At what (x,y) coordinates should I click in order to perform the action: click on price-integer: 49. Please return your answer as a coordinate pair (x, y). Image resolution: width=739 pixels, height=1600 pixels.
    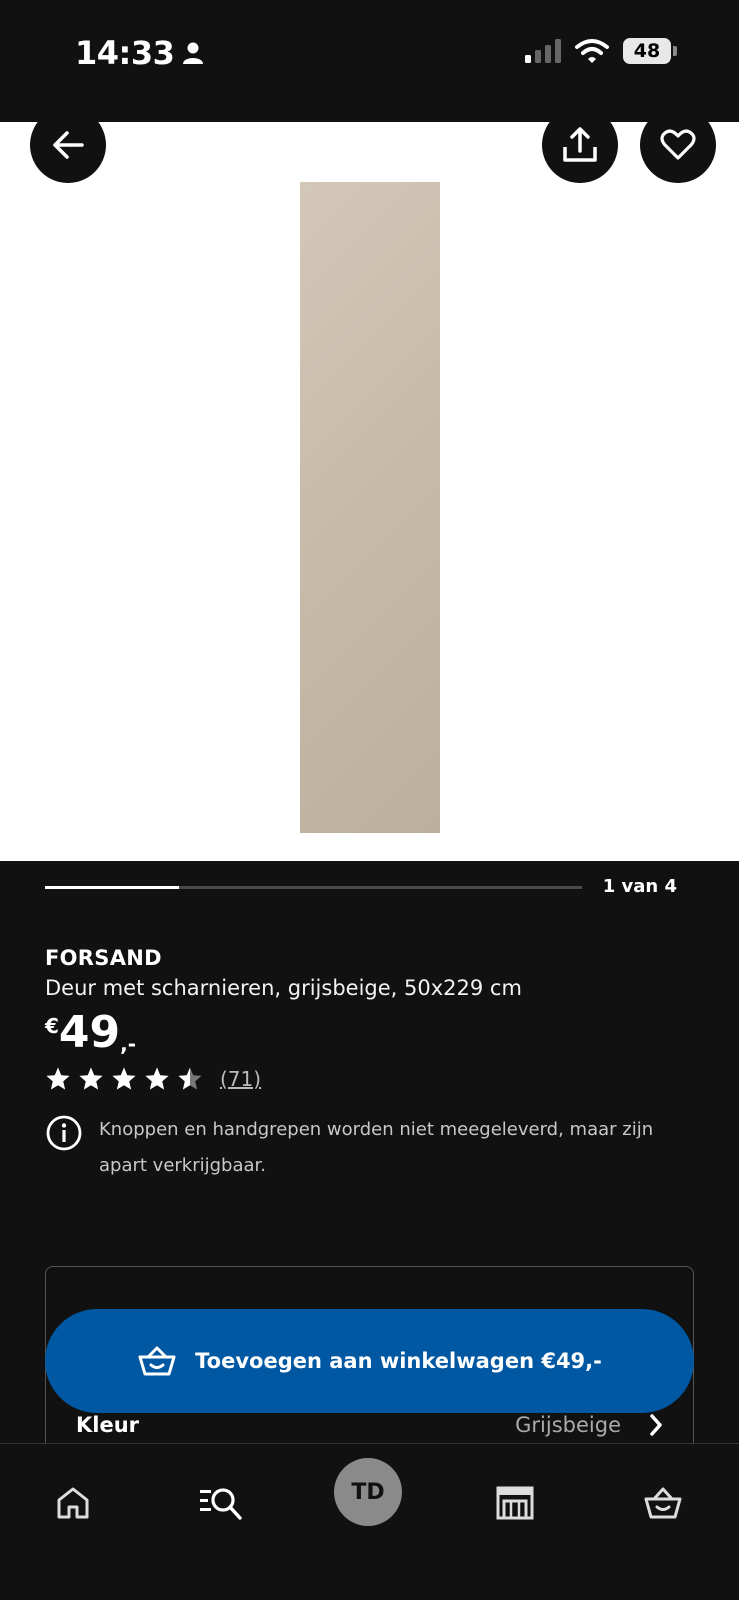
    Looking at the image, I should click on (89, 1032).